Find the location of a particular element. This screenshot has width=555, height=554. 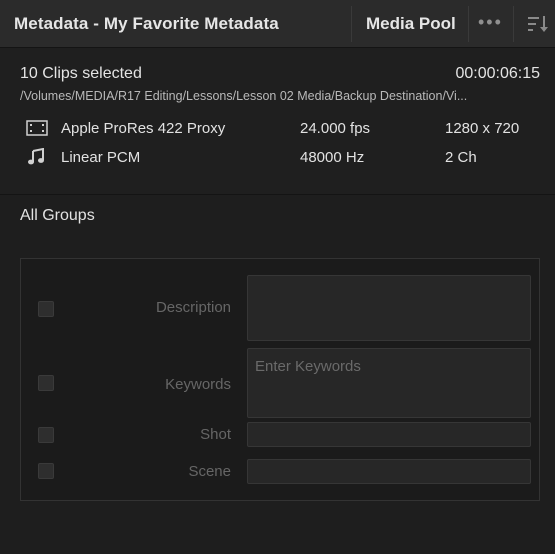

shot-field is located at coordinates (389, 434).